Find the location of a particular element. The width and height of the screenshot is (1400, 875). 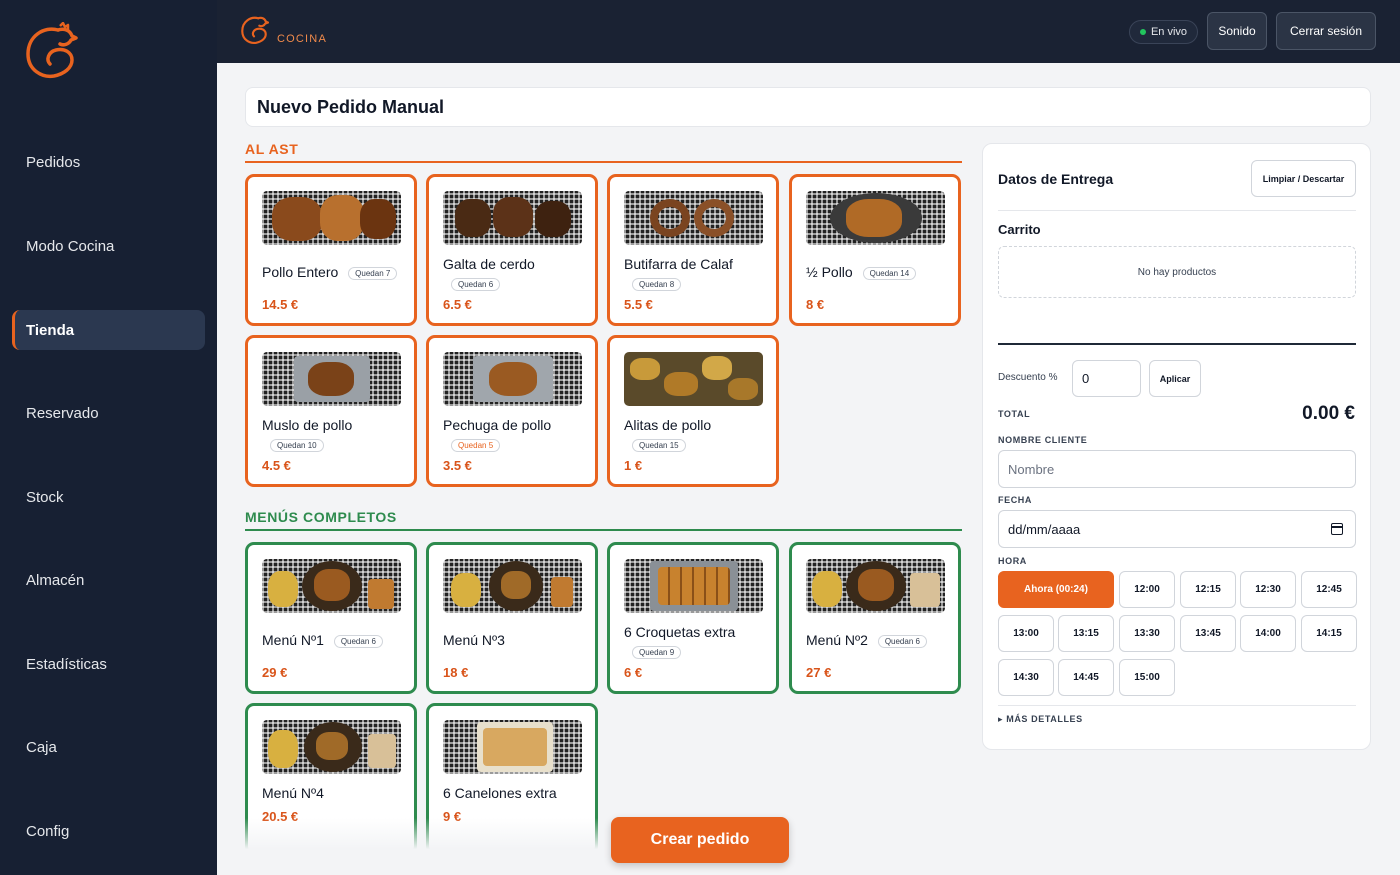

product-name: Pechuga de pollo is located at coordinates (497, 425).